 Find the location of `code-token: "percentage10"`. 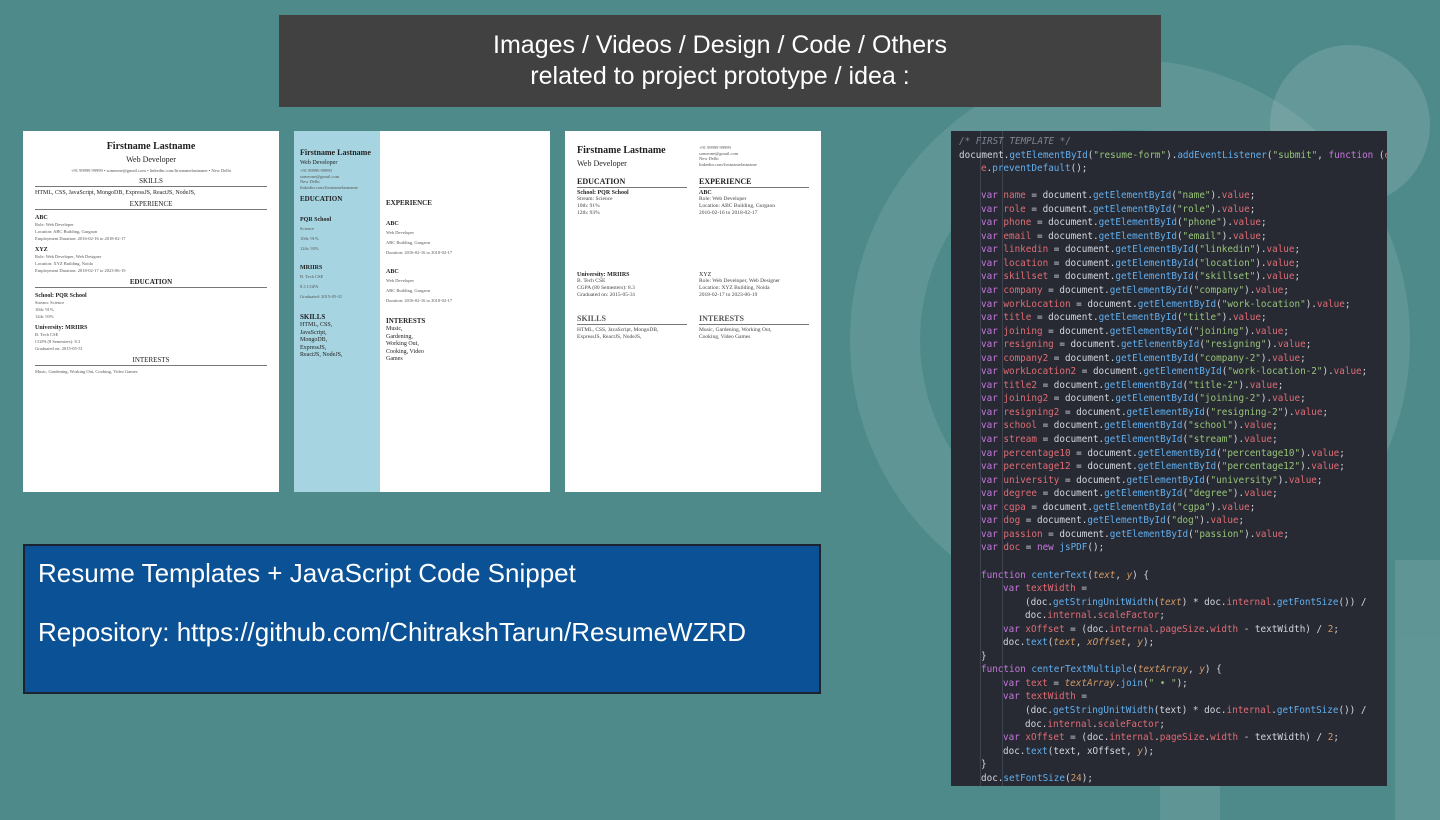

code-token: "percentage10" is located at coordinates (1261, 453).